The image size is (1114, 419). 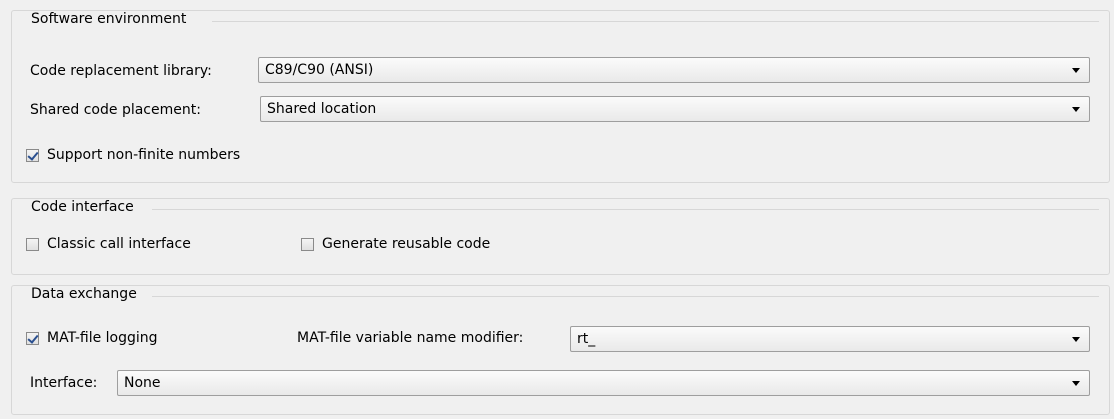 I want to click on mat-file-modifier-value: rt_, so click(x=586, y=339).